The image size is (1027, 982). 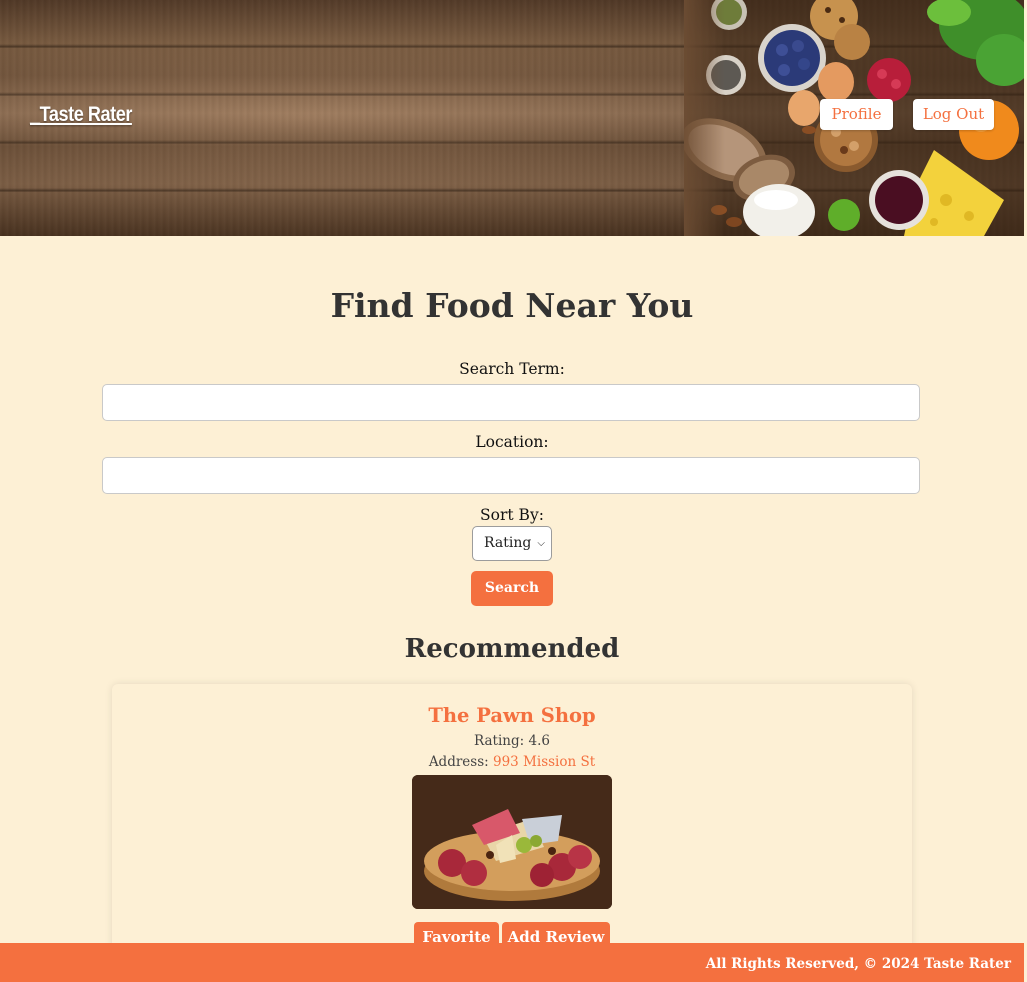 What do you see at coordinates (81, 115) in the screenshot?
I see `brand-logo-link: _Taste Rater` at bounding box center [81, 115].